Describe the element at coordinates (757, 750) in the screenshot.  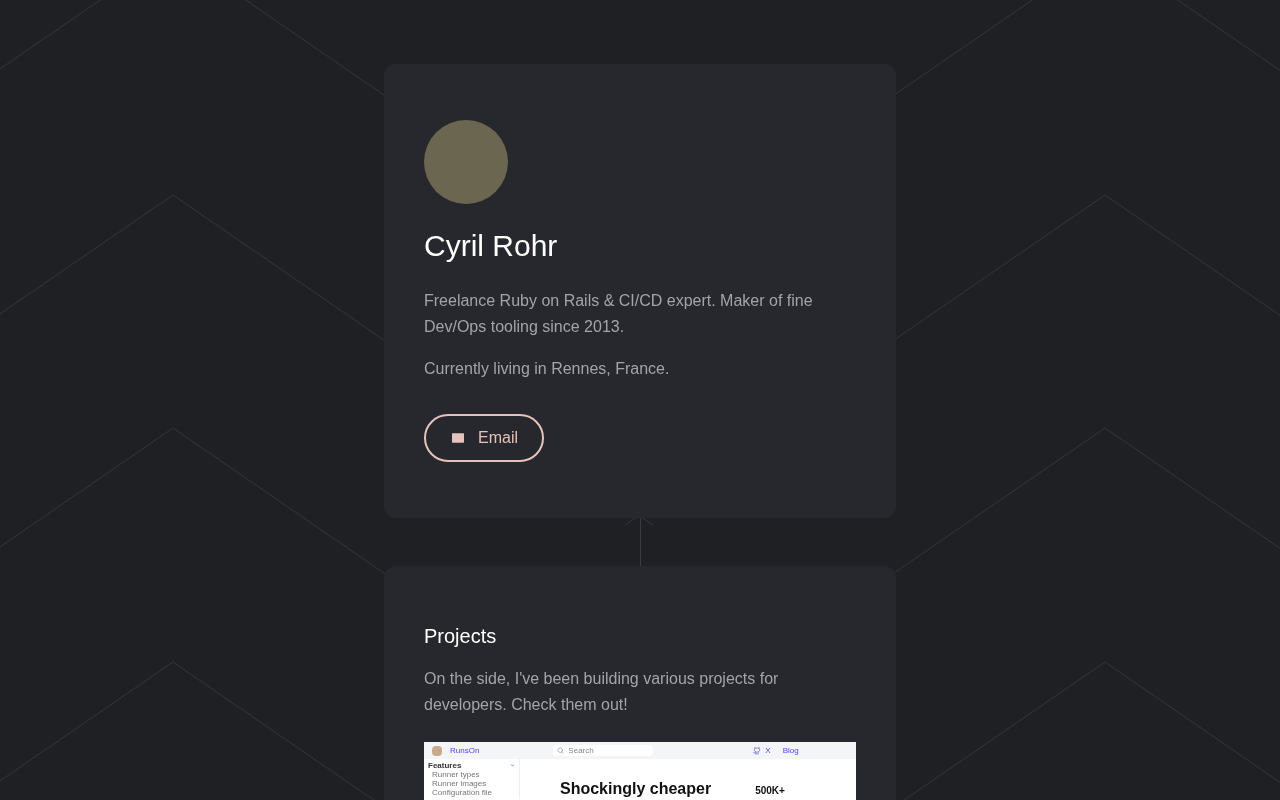
I see `github-icon` at that location.